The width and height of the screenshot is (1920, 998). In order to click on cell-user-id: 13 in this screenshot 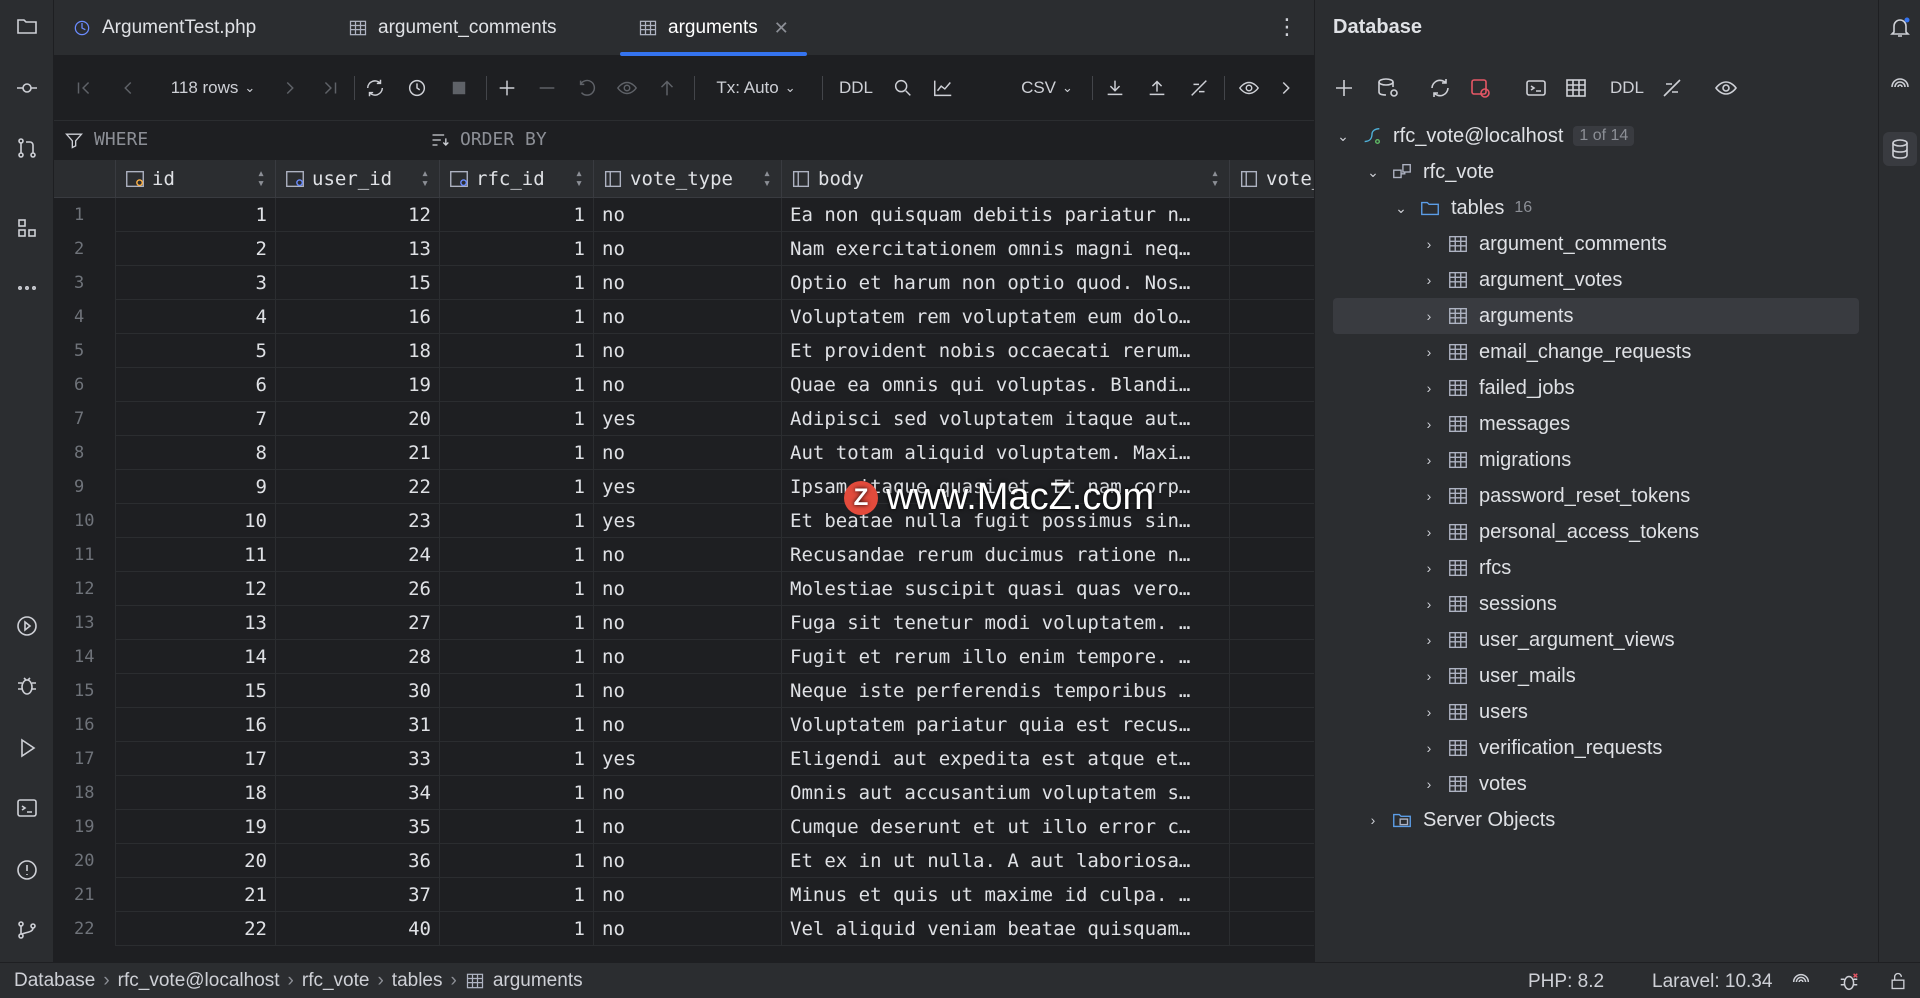, I will do `click(358, 249)`.